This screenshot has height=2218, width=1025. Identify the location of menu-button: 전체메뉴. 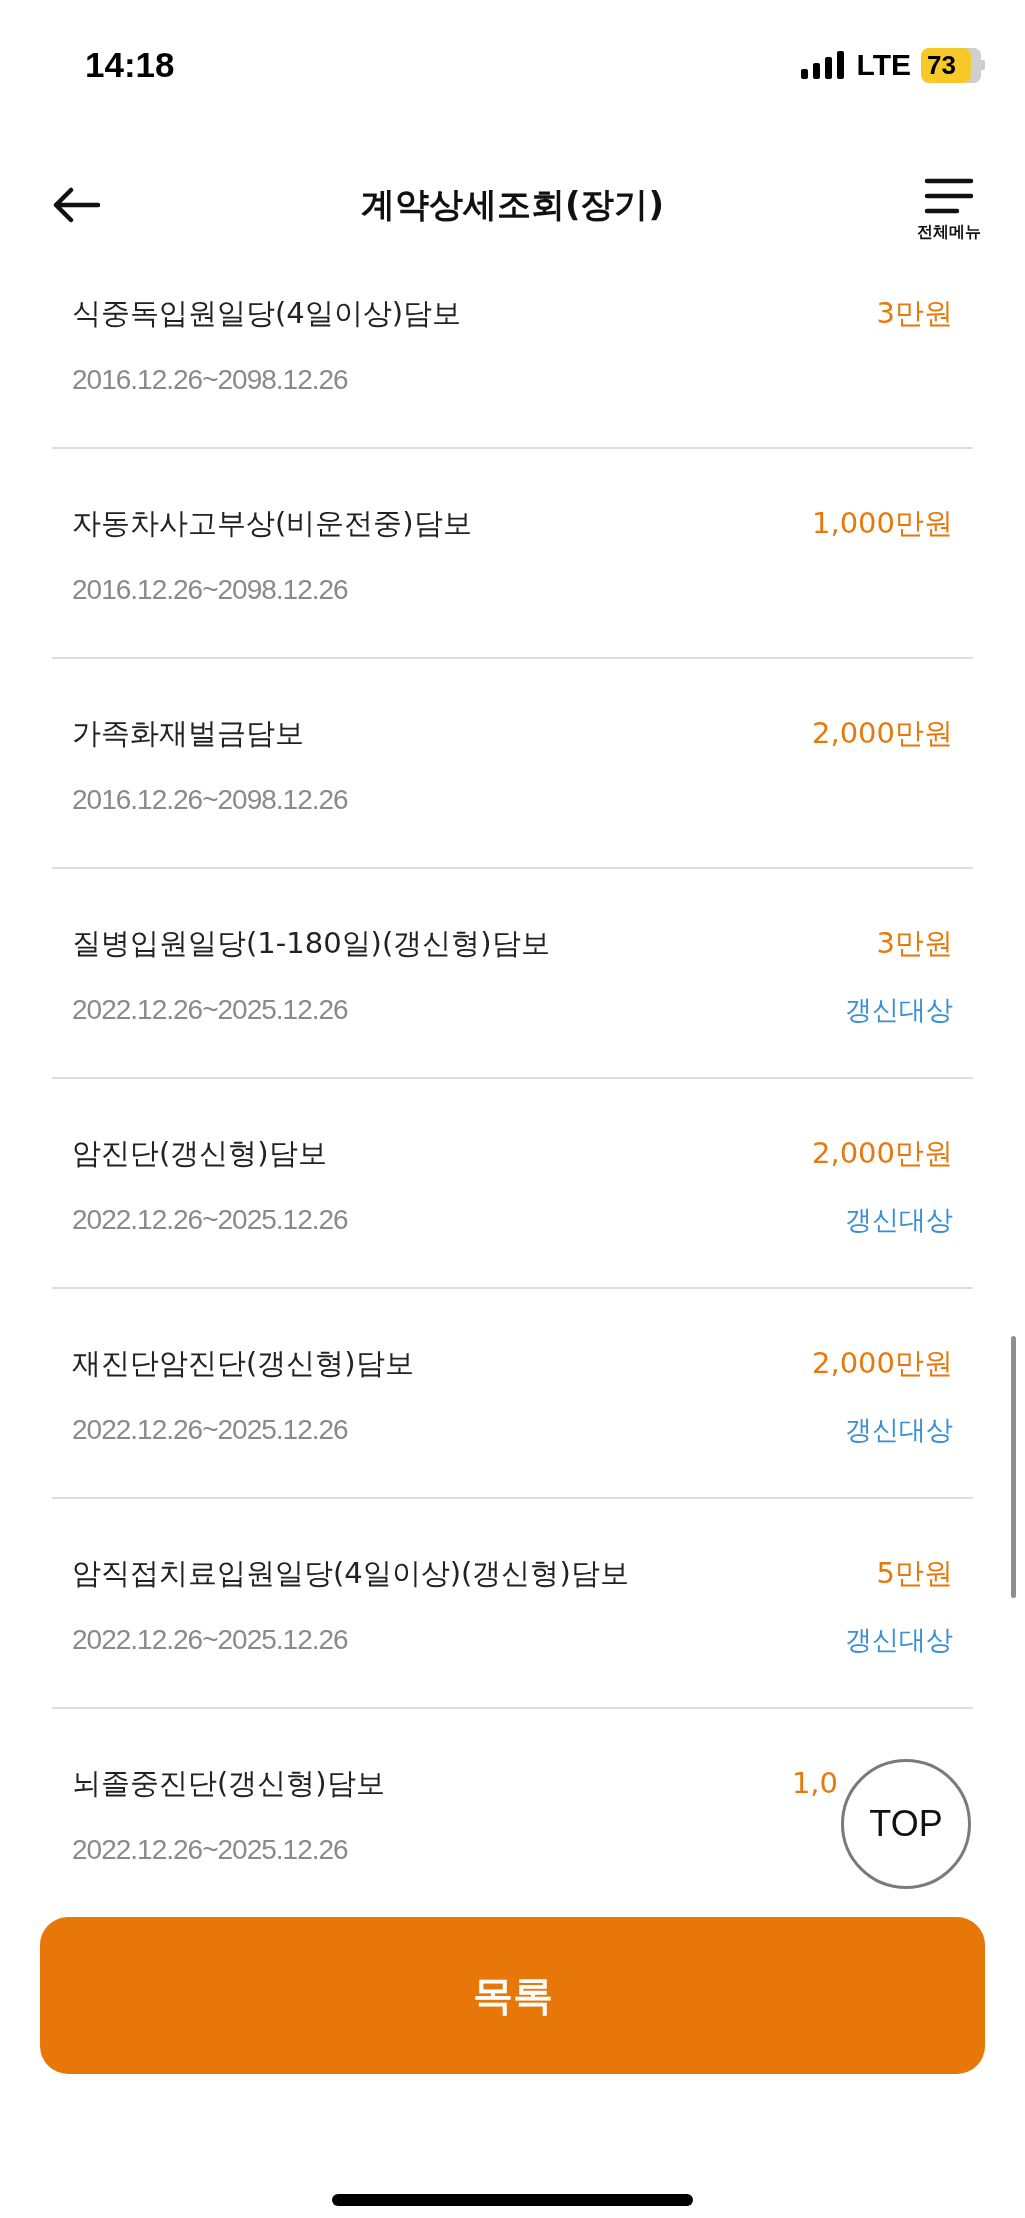
(949, 210).